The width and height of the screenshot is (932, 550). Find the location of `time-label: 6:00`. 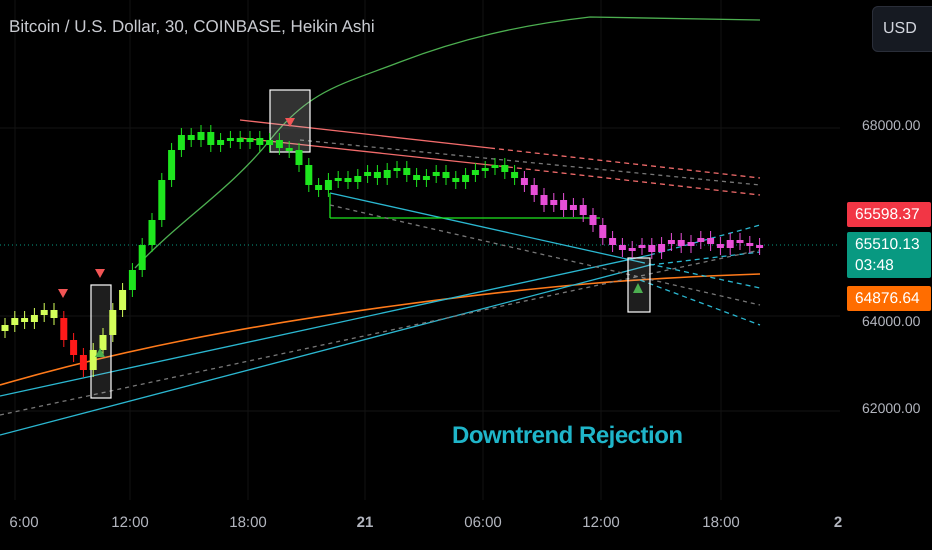

time-label: 6:00 is located at coordinates (24, 522).